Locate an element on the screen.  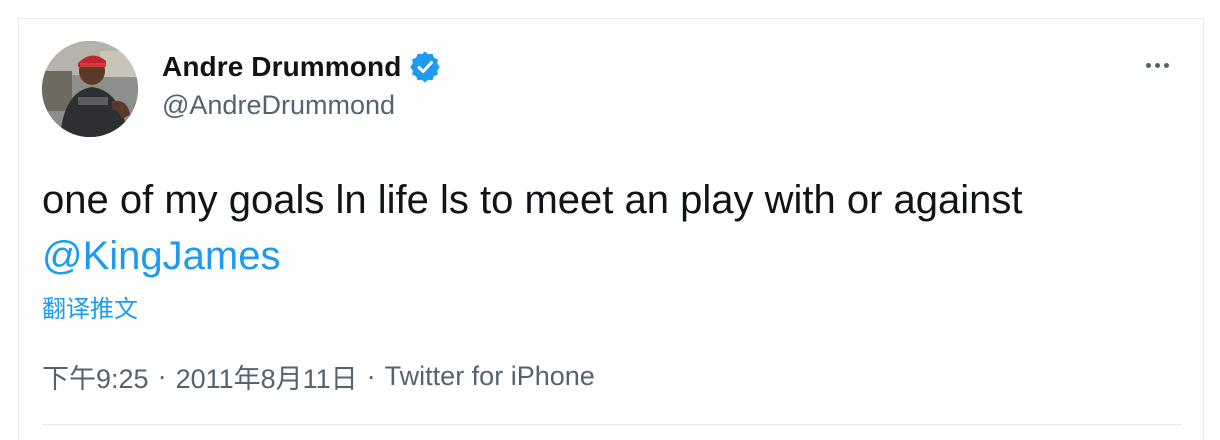
verified-badge-icon is located at coordinates (425, 67).